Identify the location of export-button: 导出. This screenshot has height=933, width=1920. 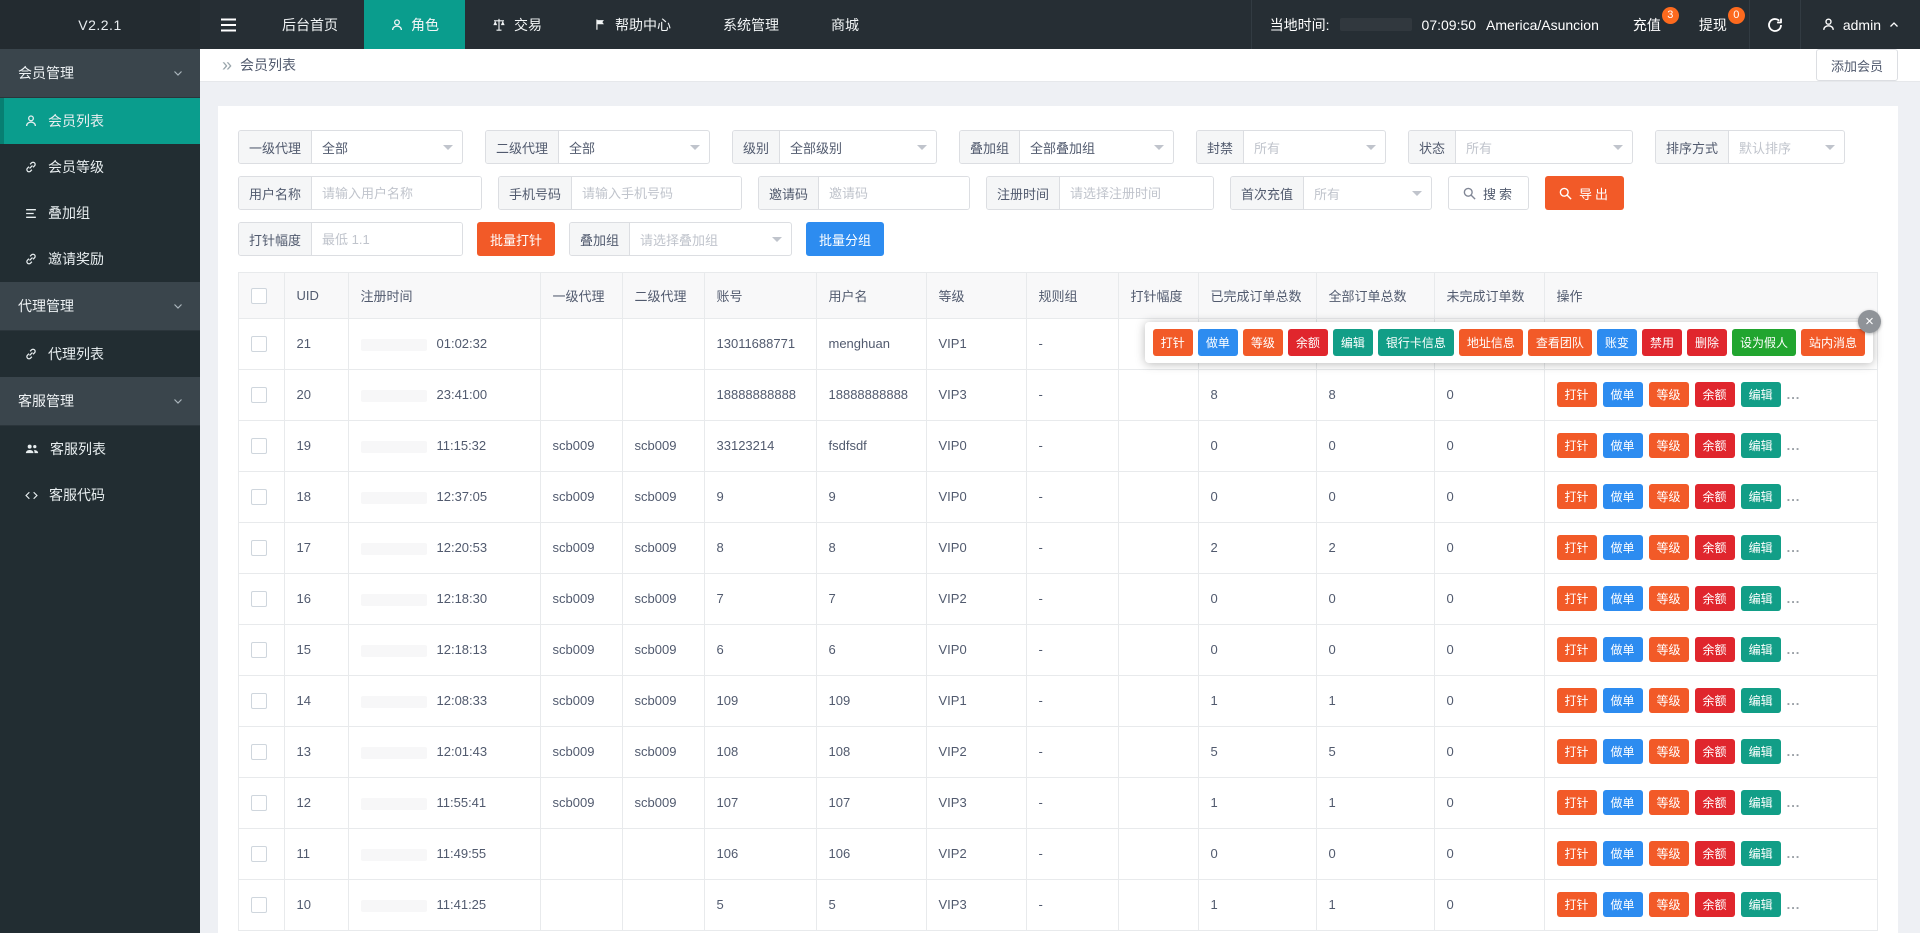
(1585, 193).